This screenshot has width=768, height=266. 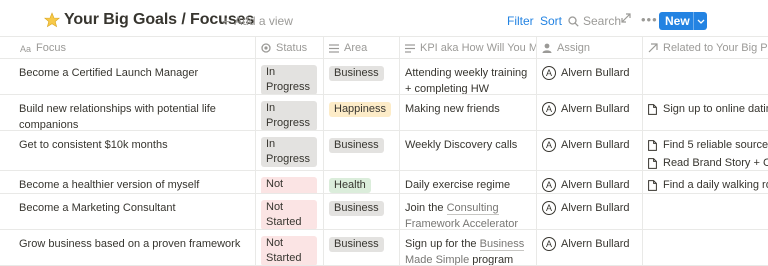 I want to click on filter-button: Filter, so click(x=520, y=21).